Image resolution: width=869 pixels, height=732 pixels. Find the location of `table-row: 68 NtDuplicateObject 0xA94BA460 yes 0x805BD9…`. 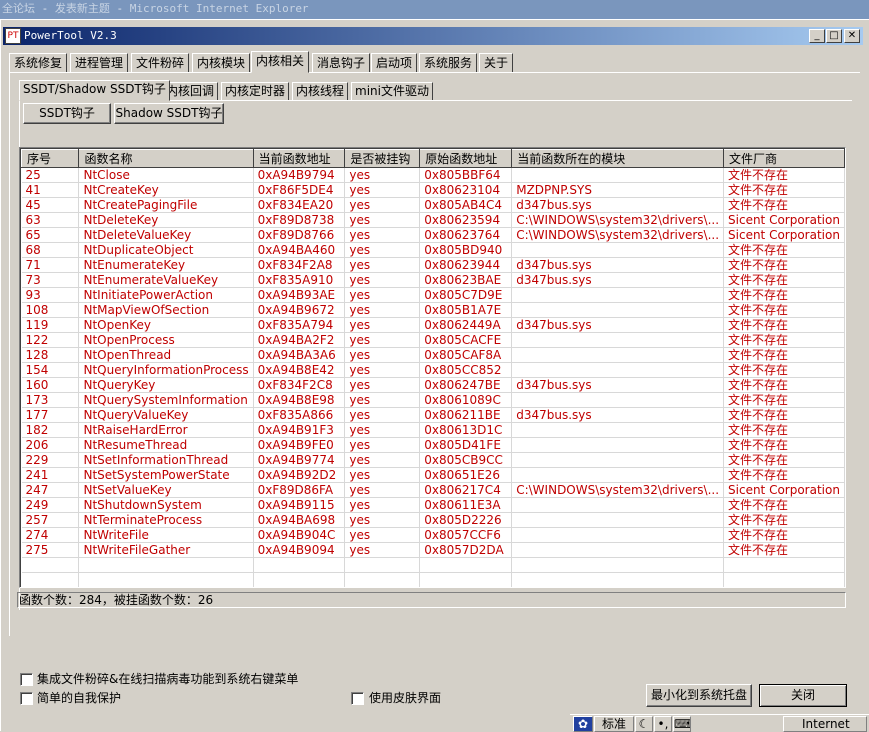

table-row: 68 NtDuplicateObject 0xA94BA460 yes 0x805BD9… is located at coordinates (433, 250).